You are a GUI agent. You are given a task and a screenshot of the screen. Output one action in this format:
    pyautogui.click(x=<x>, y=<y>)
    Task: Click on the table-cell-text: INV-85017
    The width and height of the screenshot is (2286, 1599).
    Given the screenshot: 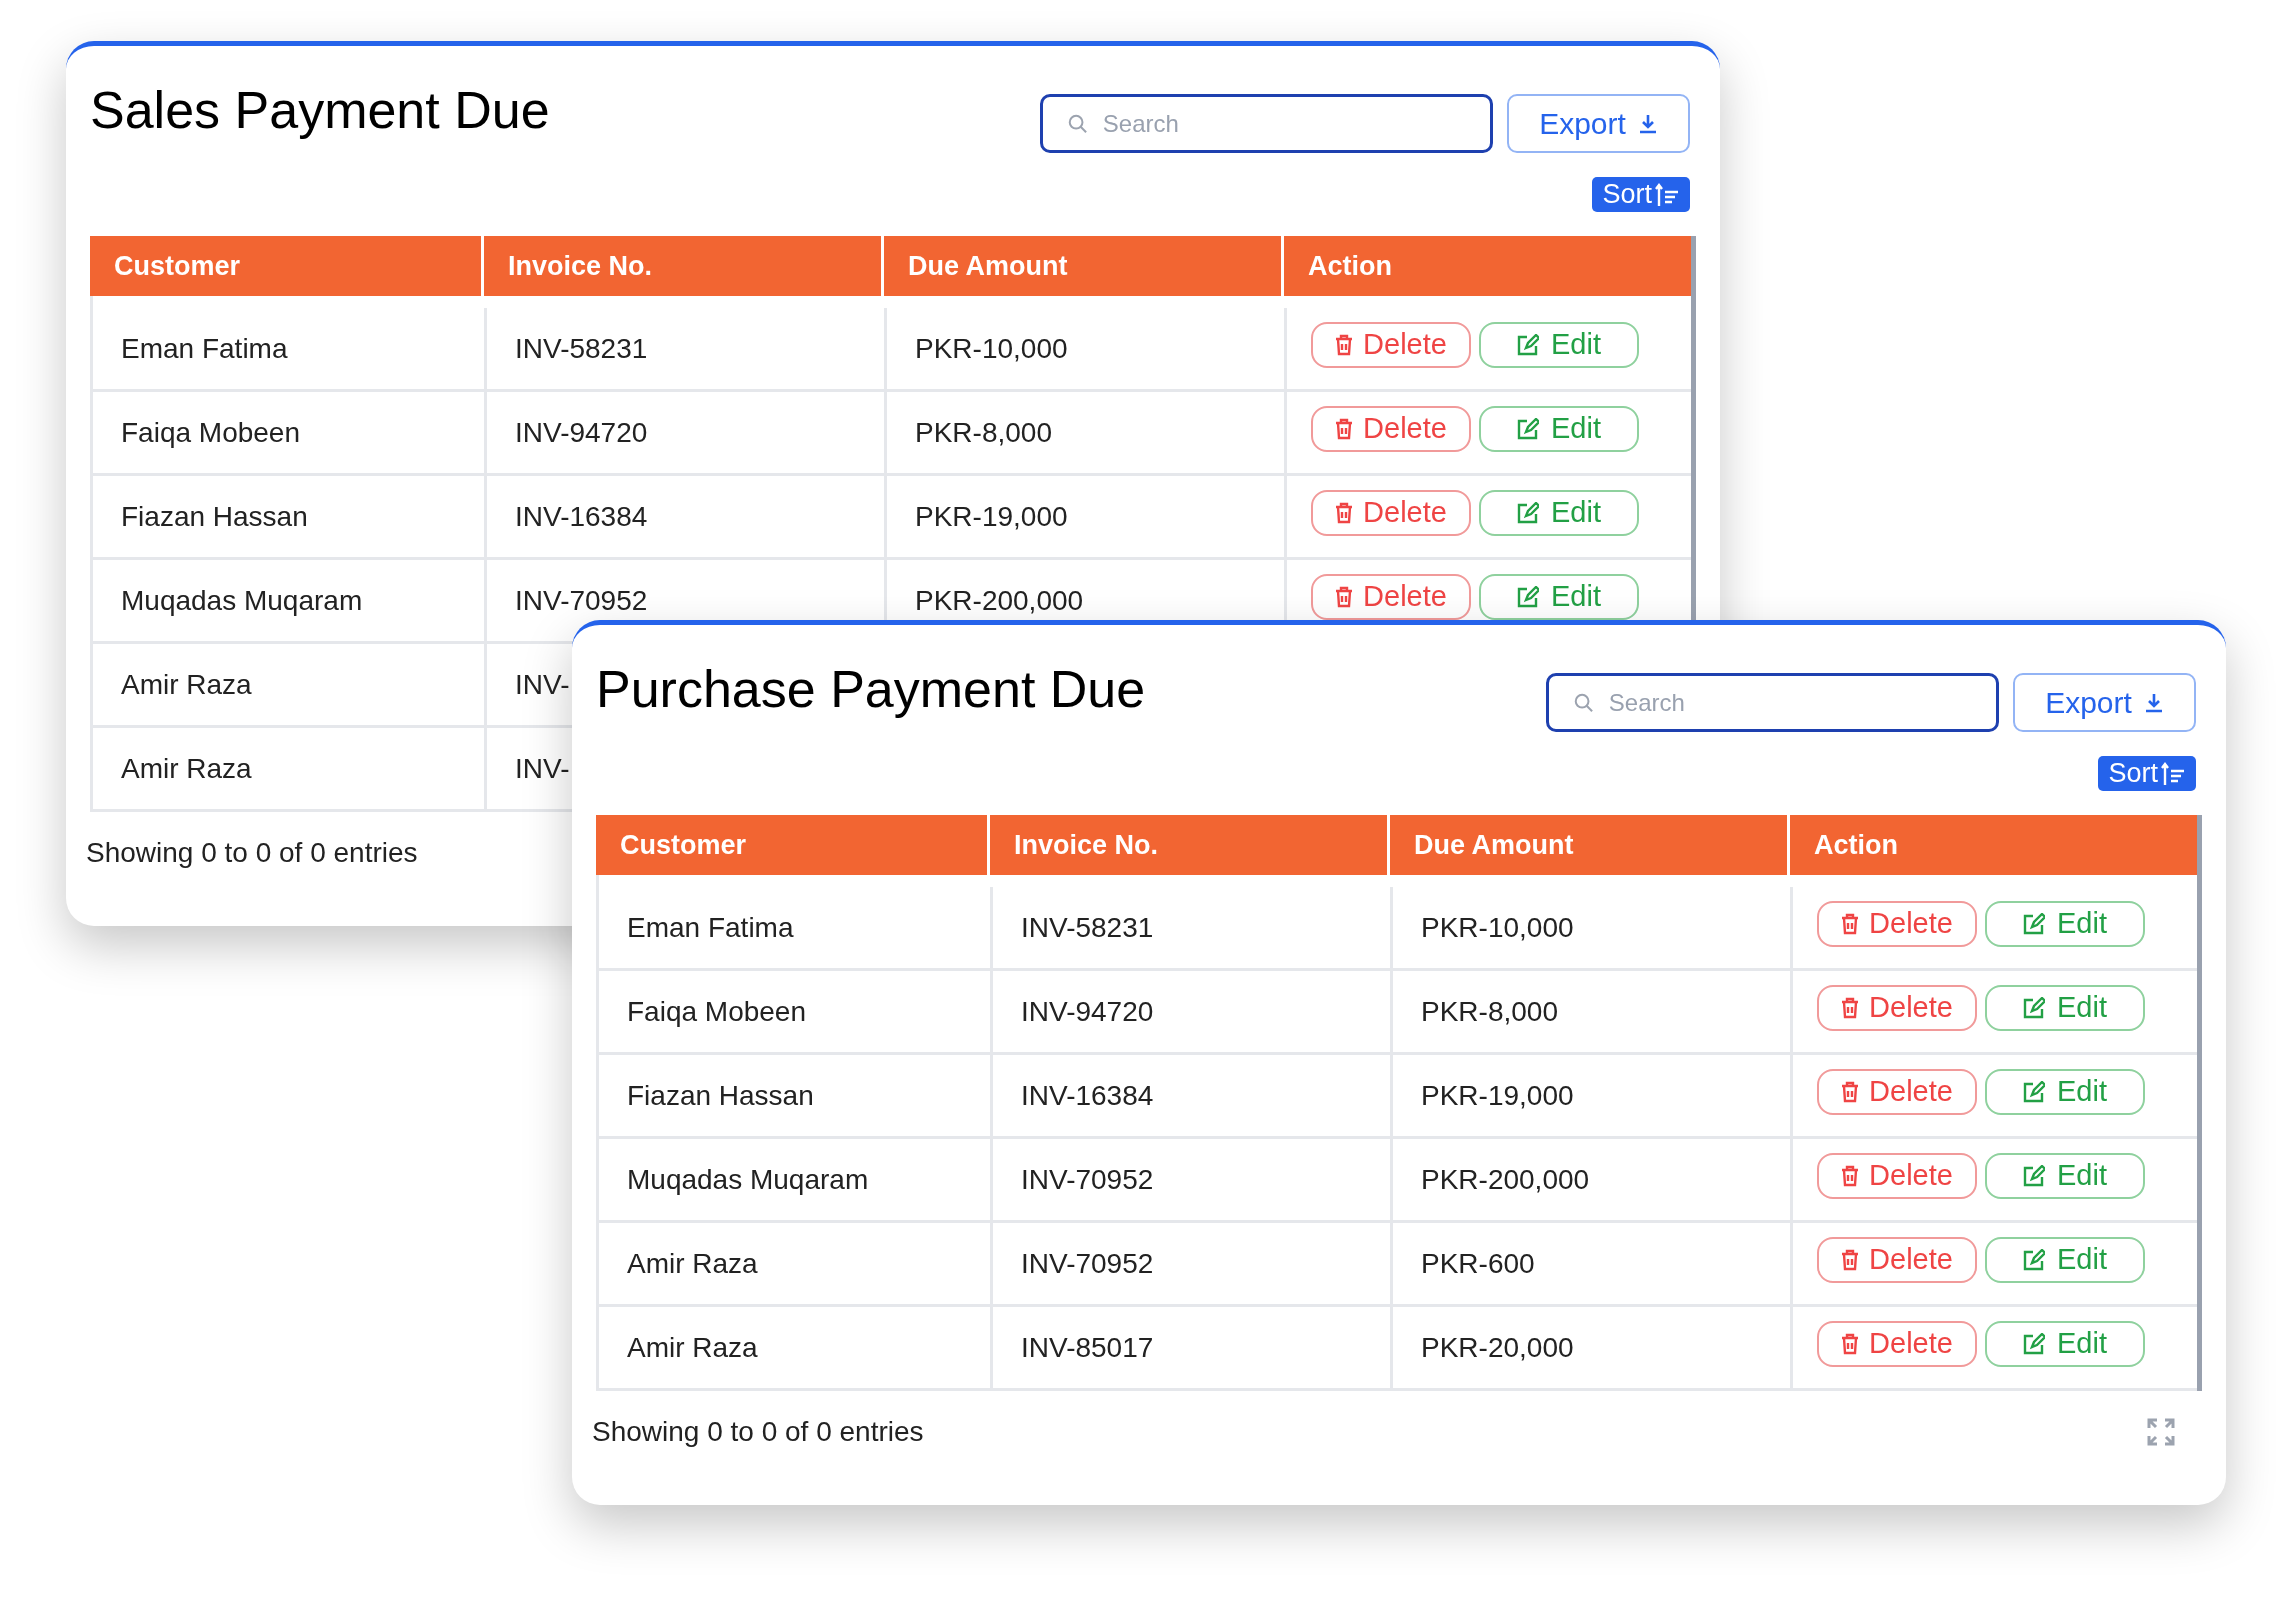 What is the action you would take?
    pyautogui.click(x=1087, y=1347)
    